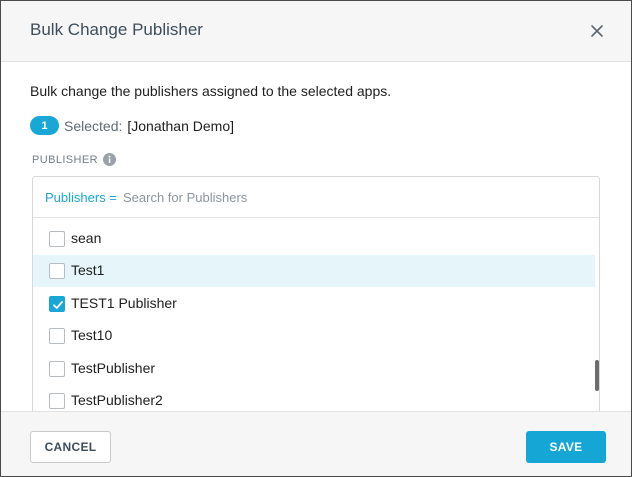 The width and height of the screenshot is (632, 477). Describe the element at coordinates (314, 304) in the screenshot. I see `publisher-option: TEST1 Publisher` at that location.